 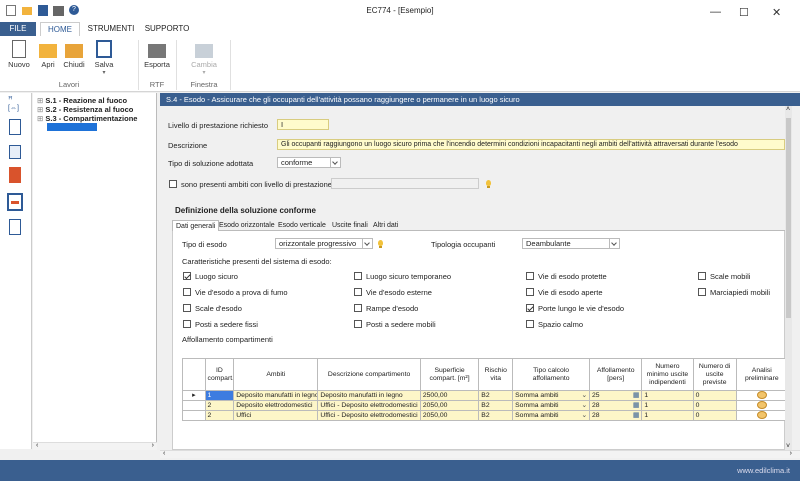 I want to click on cambia-button: Cambia ▾, so click(x=204, y=58).